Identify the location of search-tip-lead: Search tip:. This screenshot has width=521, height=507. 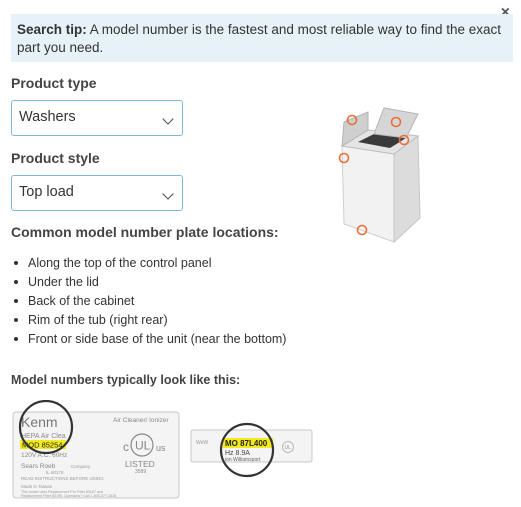
(52, 29).